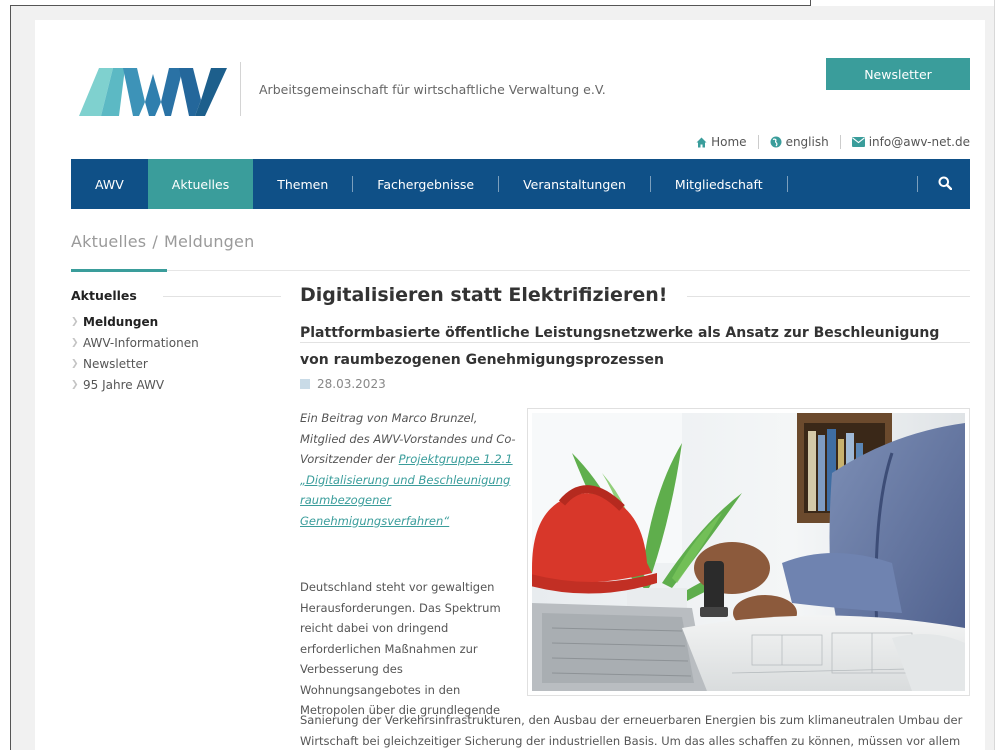 This screenshot has width=1005, height=750. Describe the element at coordinates (994, 375) in the screenshot. I see `screenshot-frame-right` at that location.